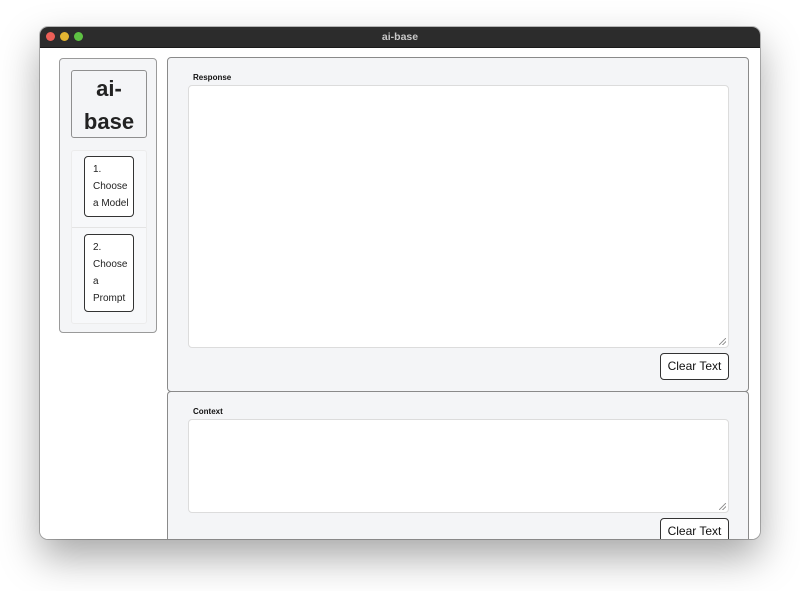  I want to click on app-logo-line-1: ai-, so click(109, 88).